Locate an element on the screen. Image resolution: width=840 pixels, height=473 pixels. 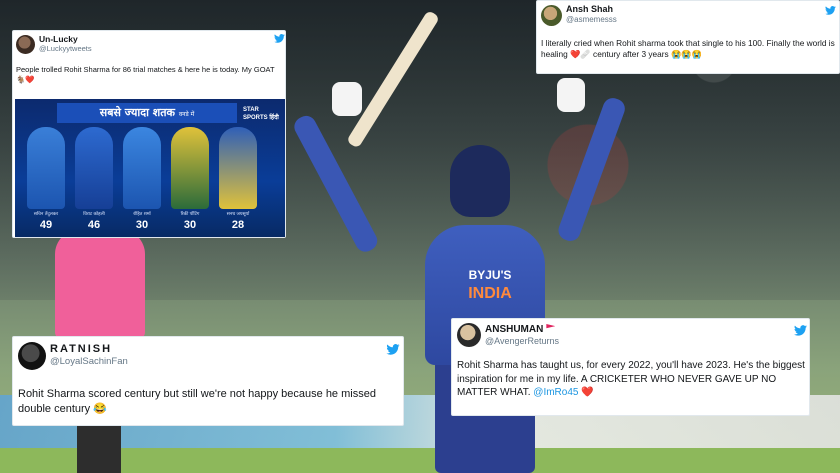
umpire-shirt is located at coordinates (100, 285).